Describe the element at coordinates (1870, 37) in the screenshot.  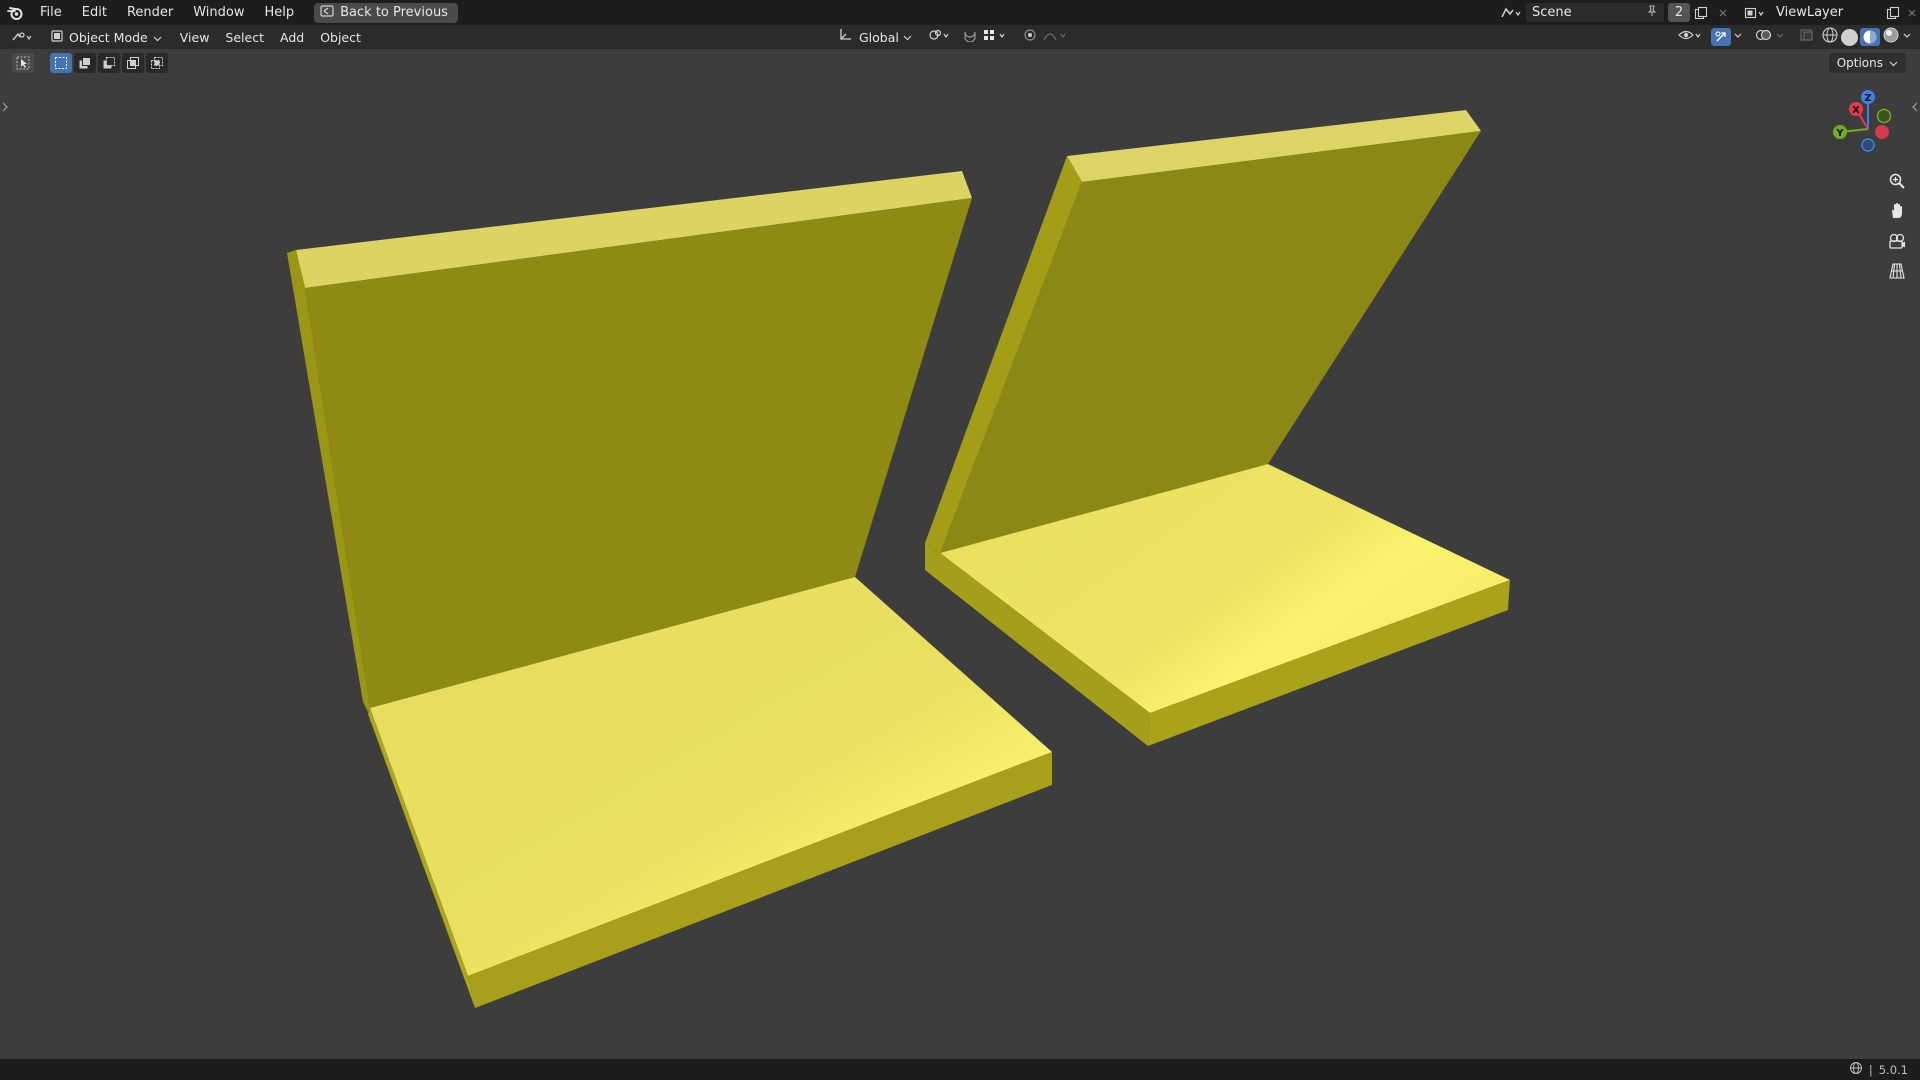
I see `material-preview-shading-icon` at that location.